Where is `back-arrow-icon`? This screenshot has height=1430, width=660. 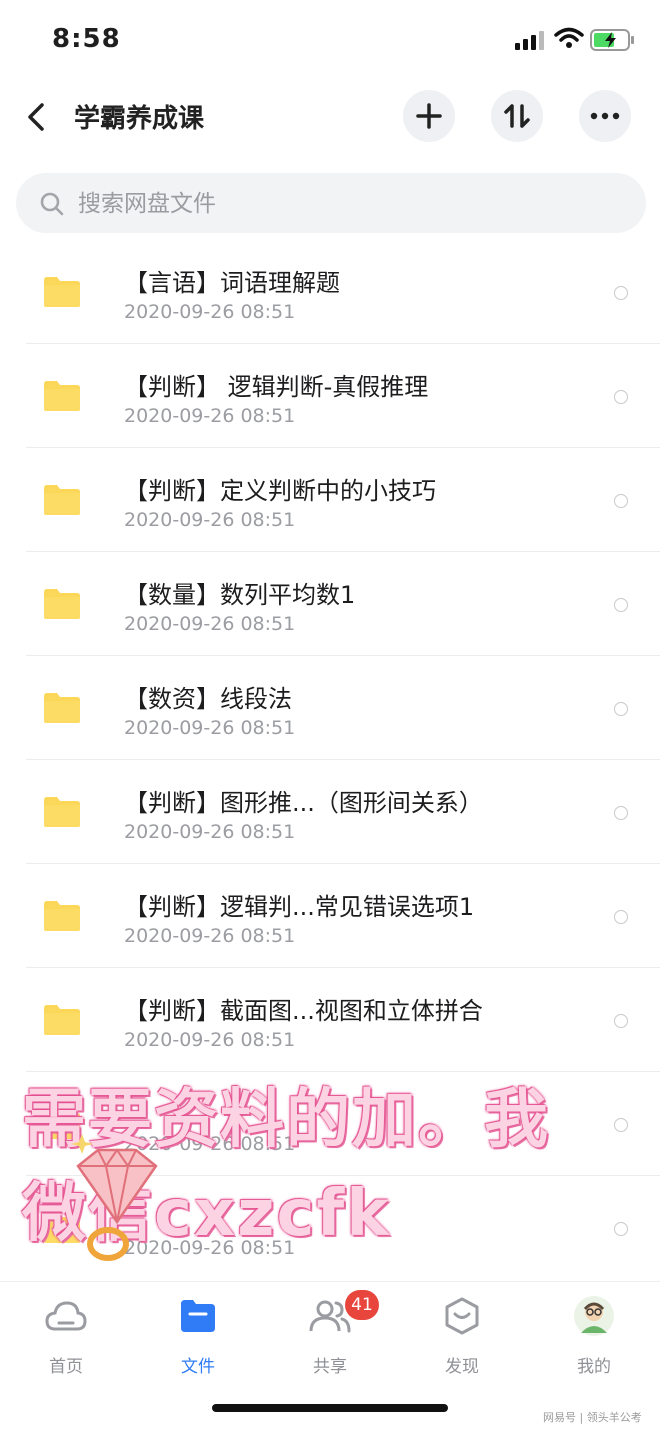
back-arrow-icon is located at coordinates (36, 117).